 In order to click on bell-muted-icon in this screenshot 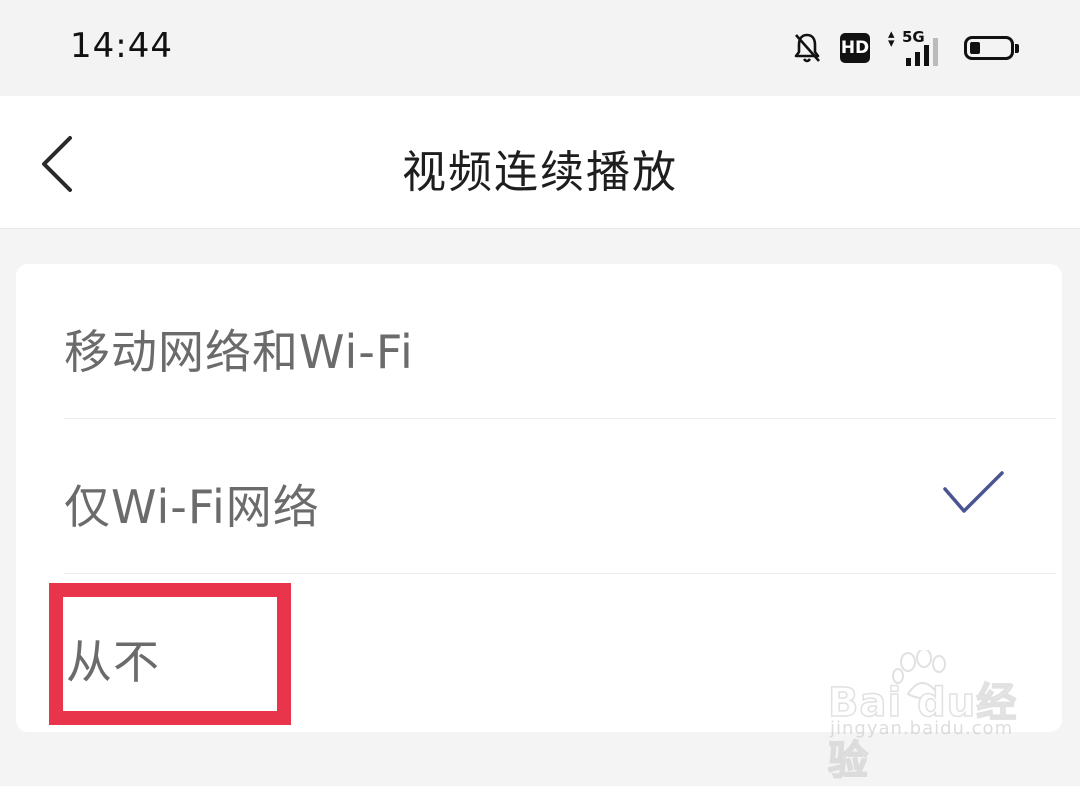, I will do `click(807, 48)`.